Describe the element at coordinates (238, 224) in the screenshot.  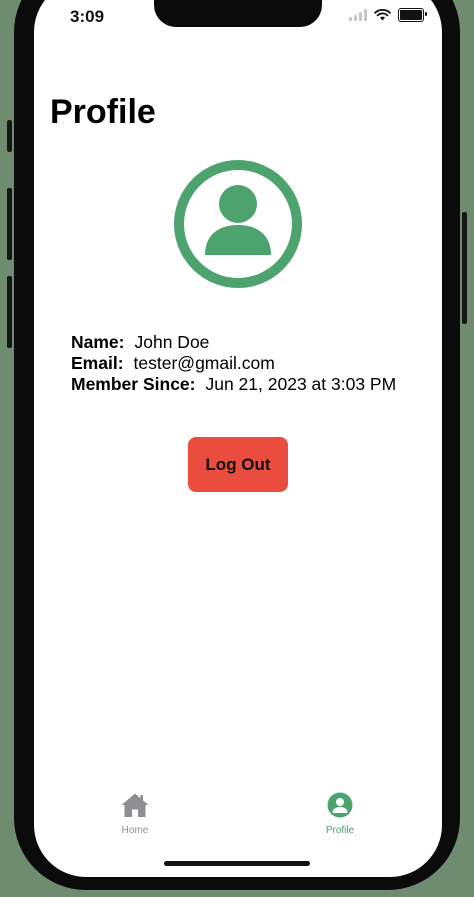
I see `profile-avatar-icon` at that location.